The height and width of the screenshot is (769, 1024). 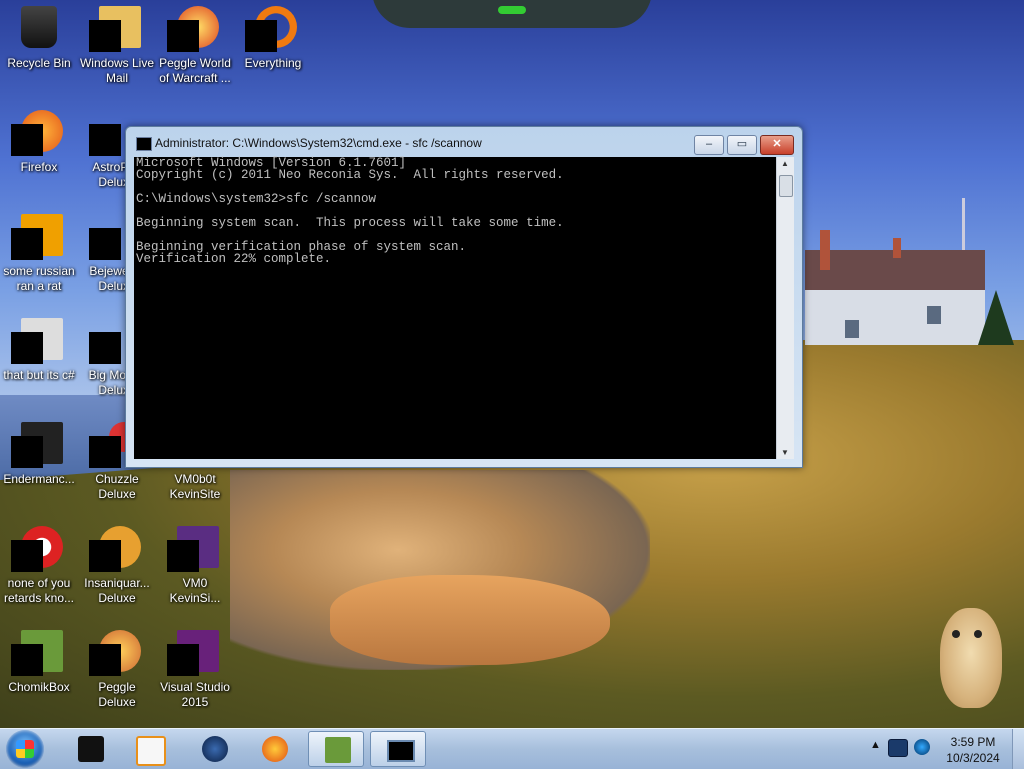 What do you see at coordinates (39, 63) in the screenshot?
I see `icon-label: Recycle Bin` at bounding box center [39, 63].